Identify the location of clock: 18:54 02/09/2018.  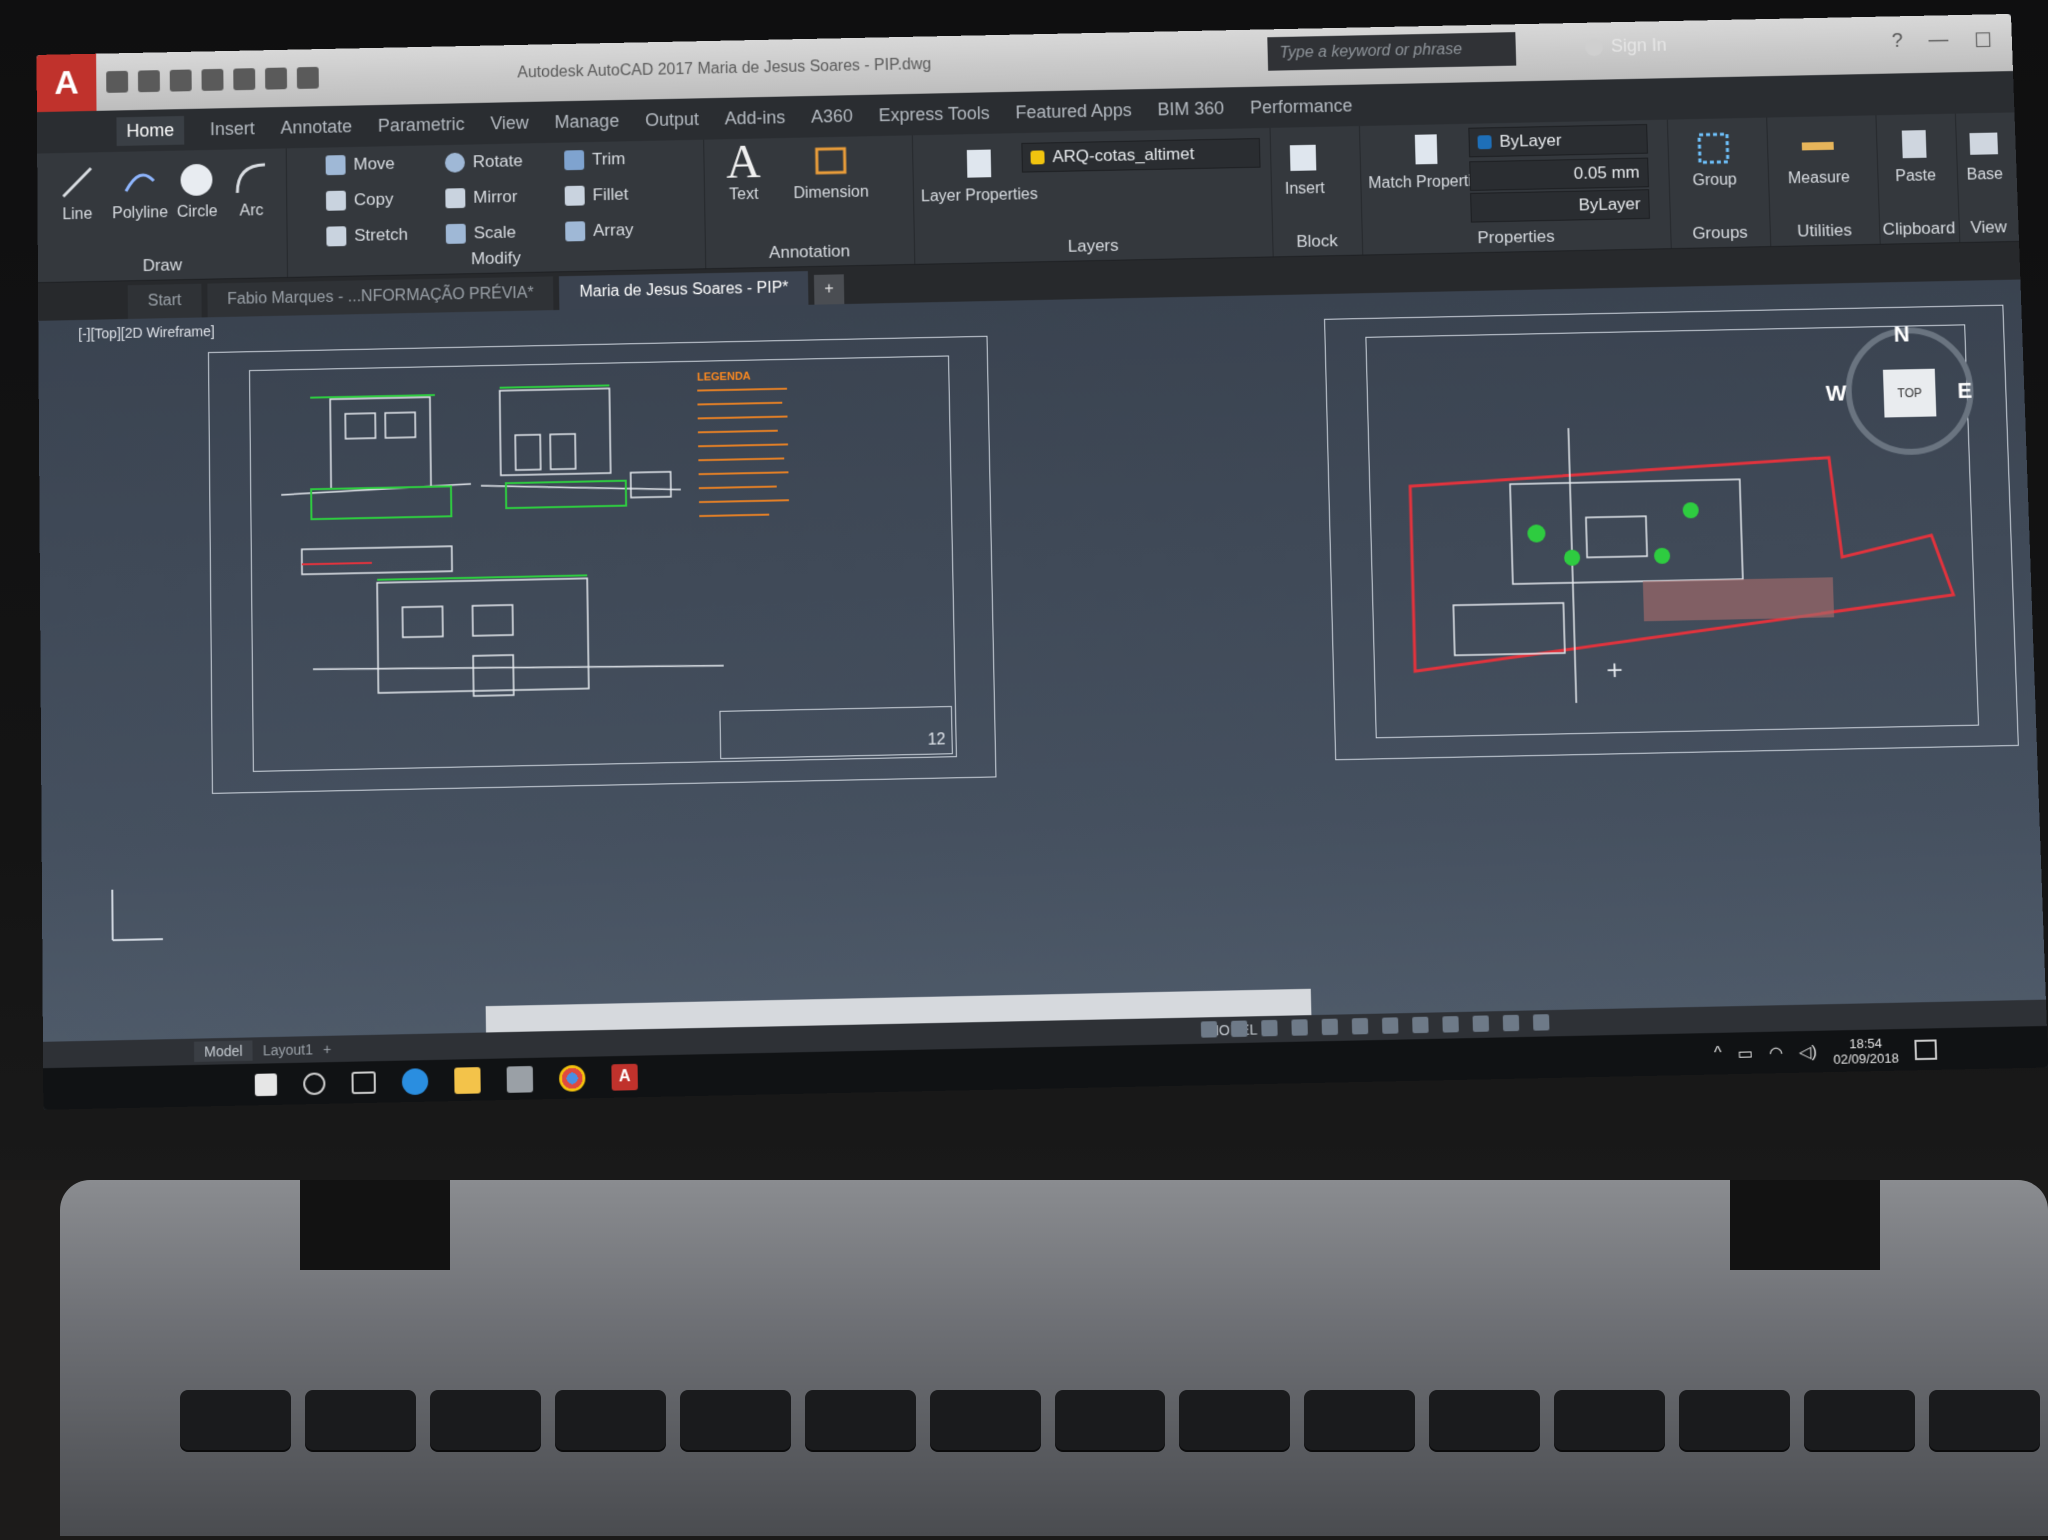
(1866, 1051).